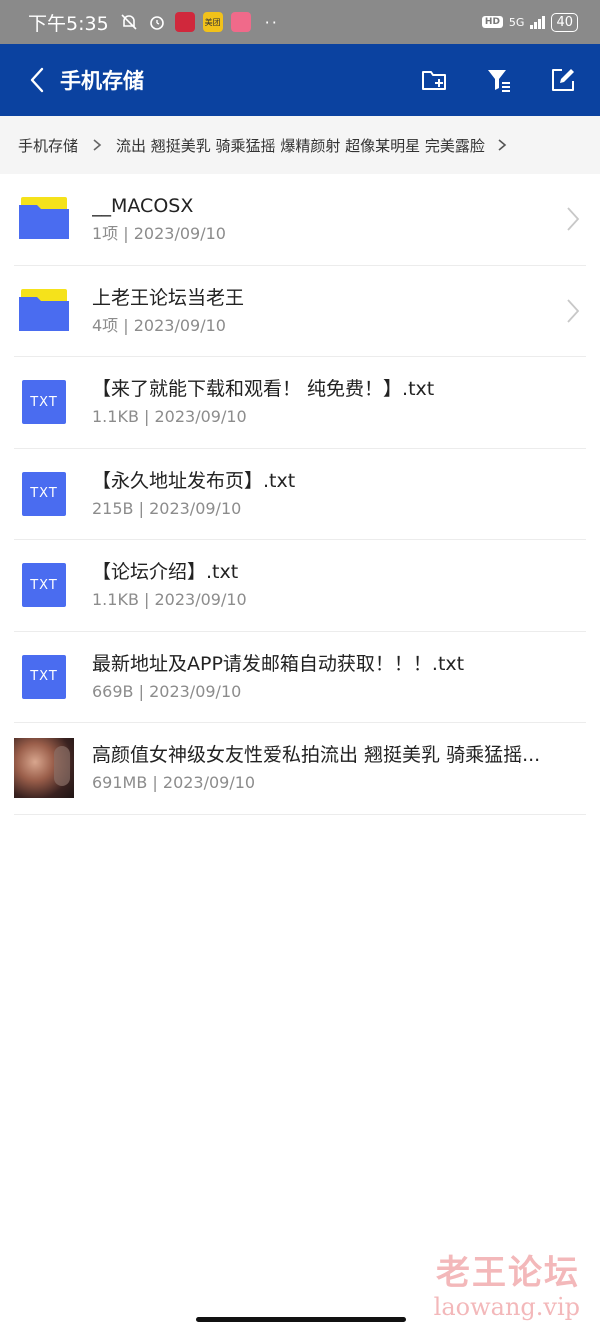  I want to click on file-name: 最新地址及APP请发邮箱自动获取！！！.txt, so click(278, 663).